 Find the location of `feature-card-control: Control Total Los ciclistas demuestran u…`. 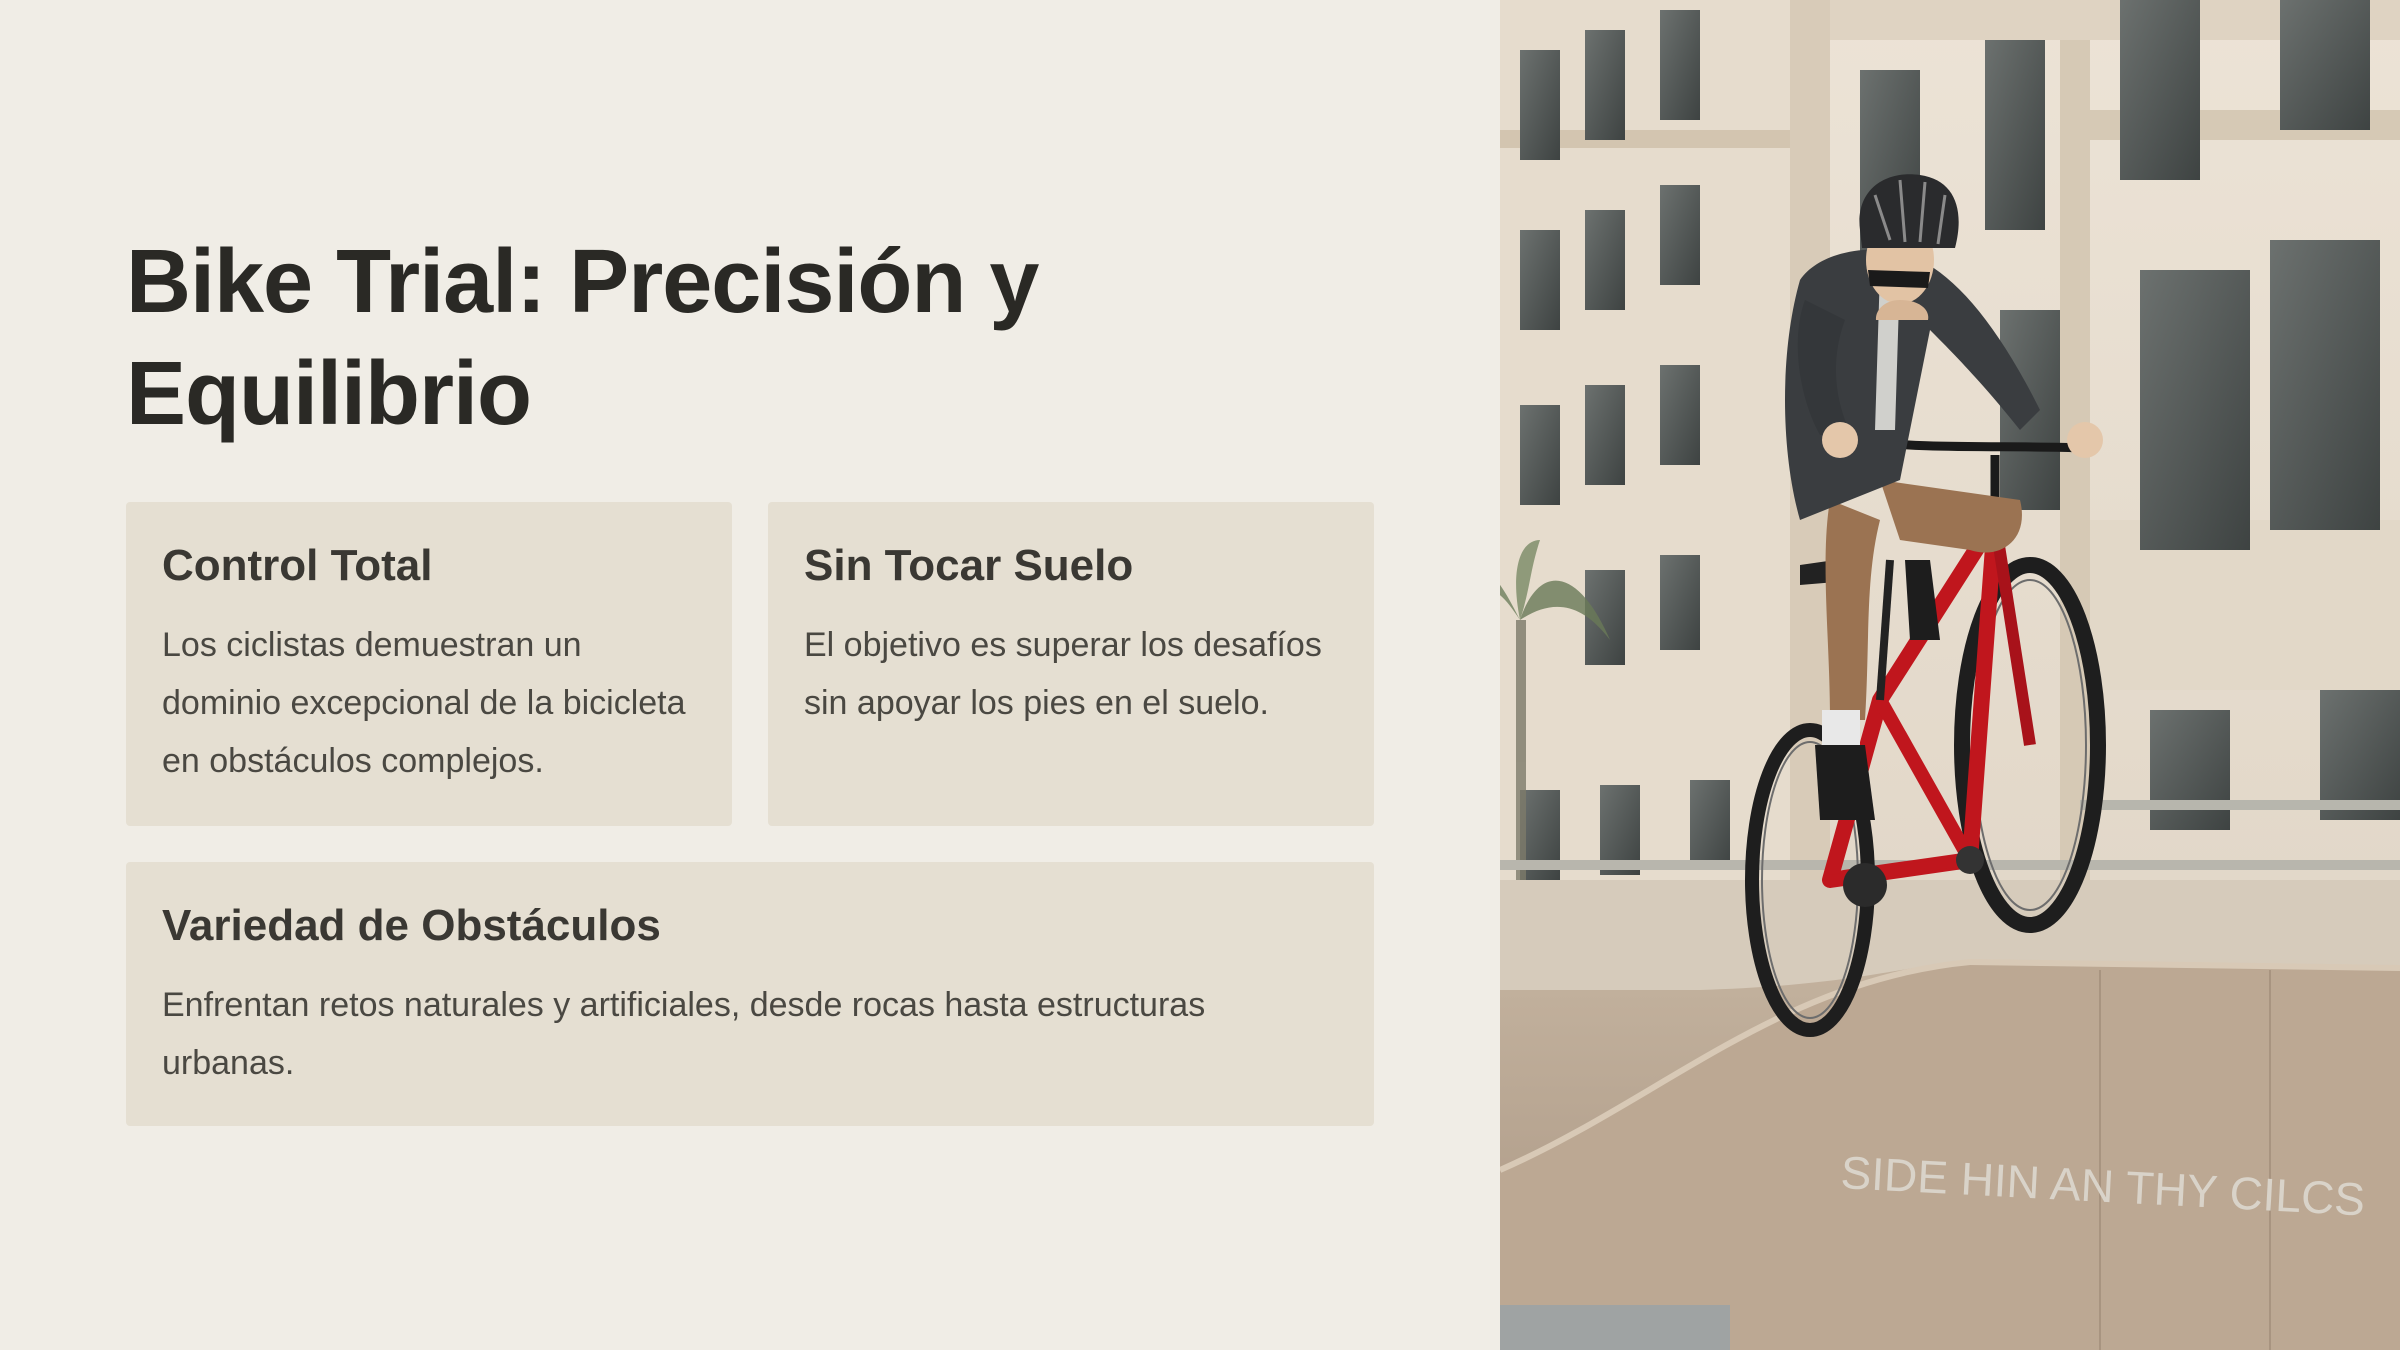

feature-card-control: Control Total Los ciclistas demuestran u… is located at coordinates (429, 664).